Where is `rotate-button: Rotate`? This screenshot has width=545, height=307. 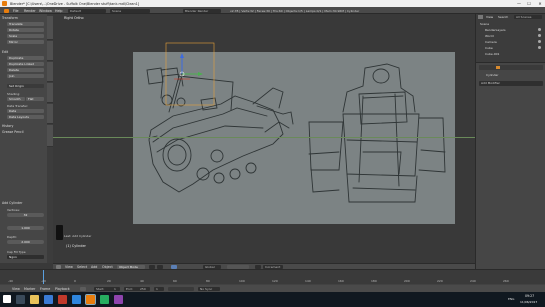 rotate-button: Rotate is located at coordinates (25, 30).